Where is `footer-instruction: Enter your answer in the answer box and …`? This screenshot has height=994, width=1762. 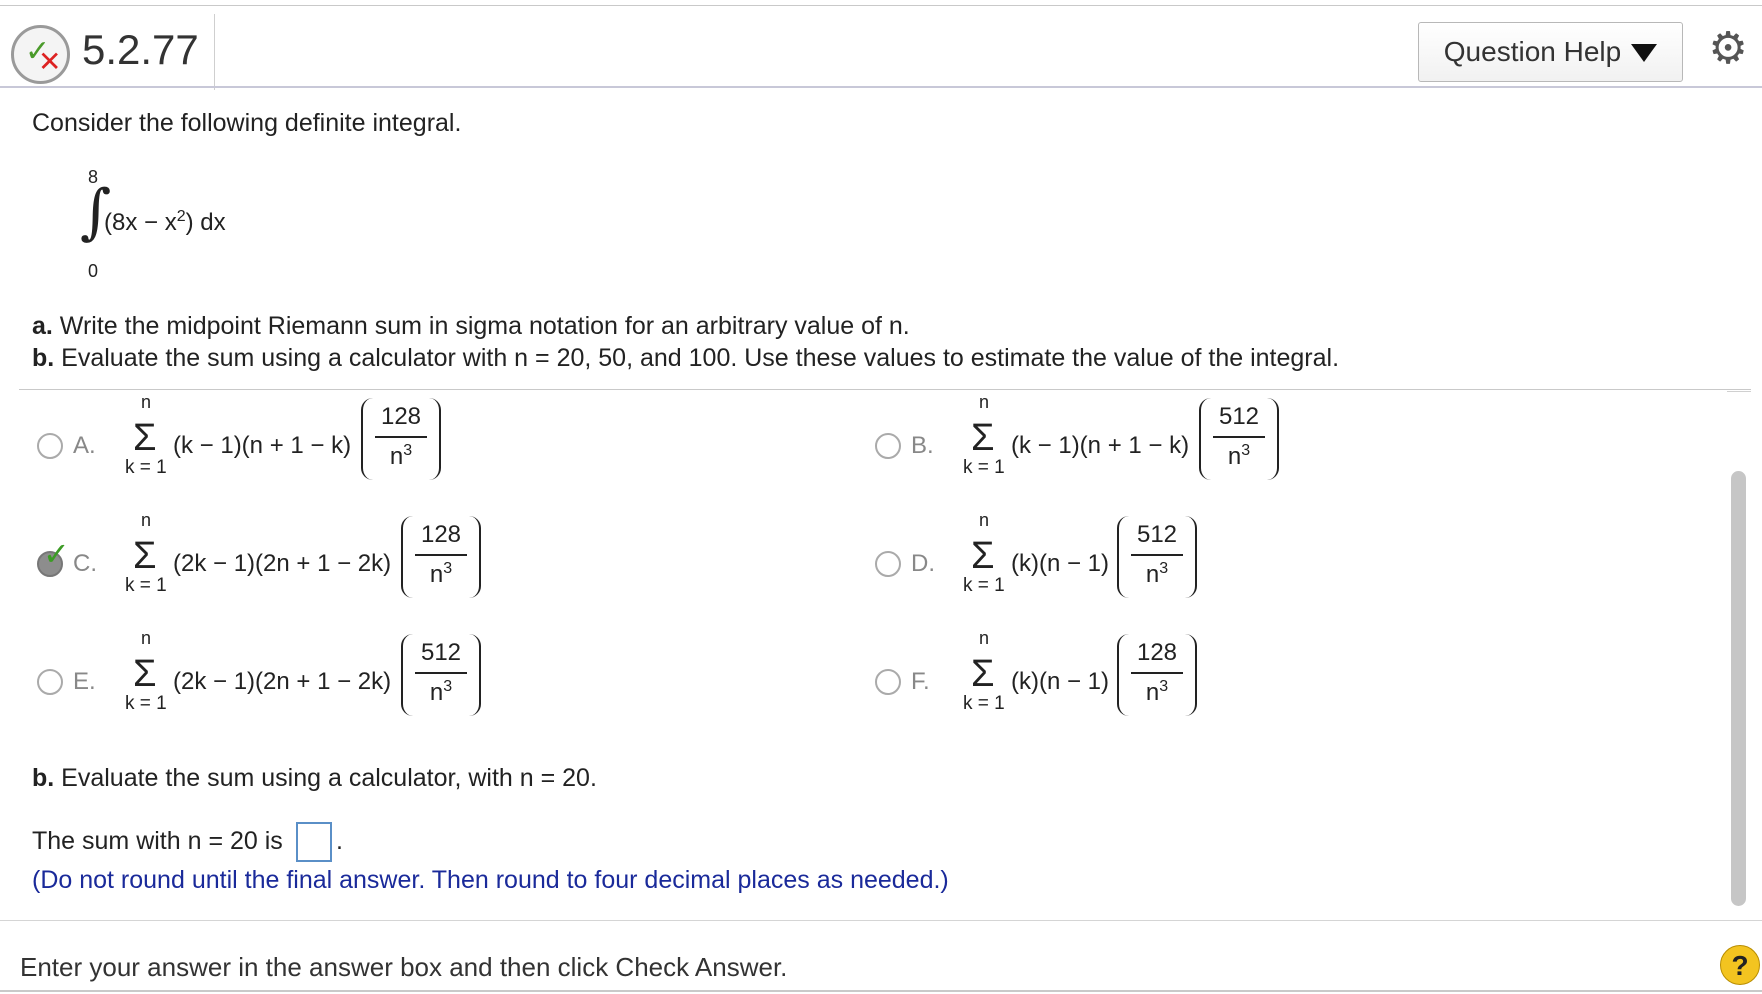
footer-instruction: Enter your answer in the answer box and … is located at coordinates (404, 967).